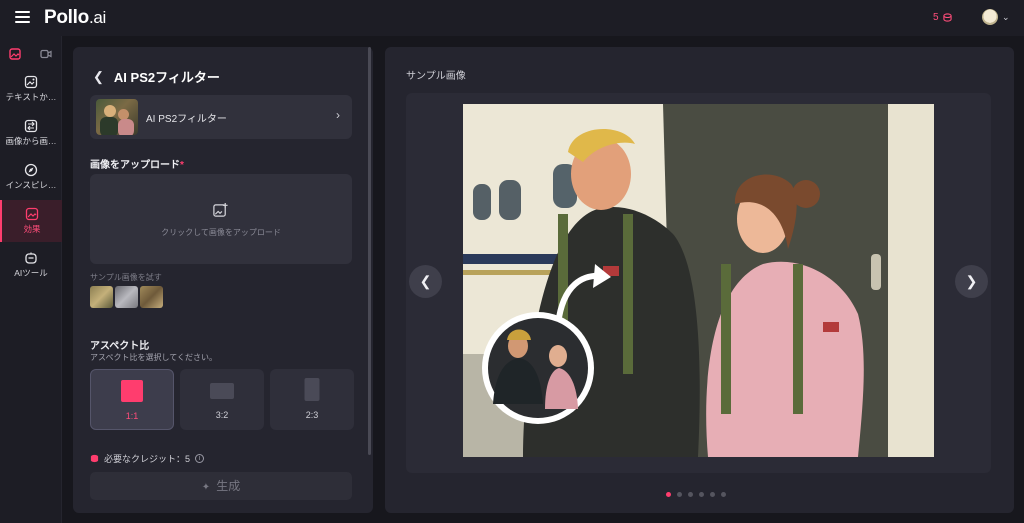 The image size is (1024, 523). I want to click on filter-label: AI PS2フィルター, so click(186, 119).